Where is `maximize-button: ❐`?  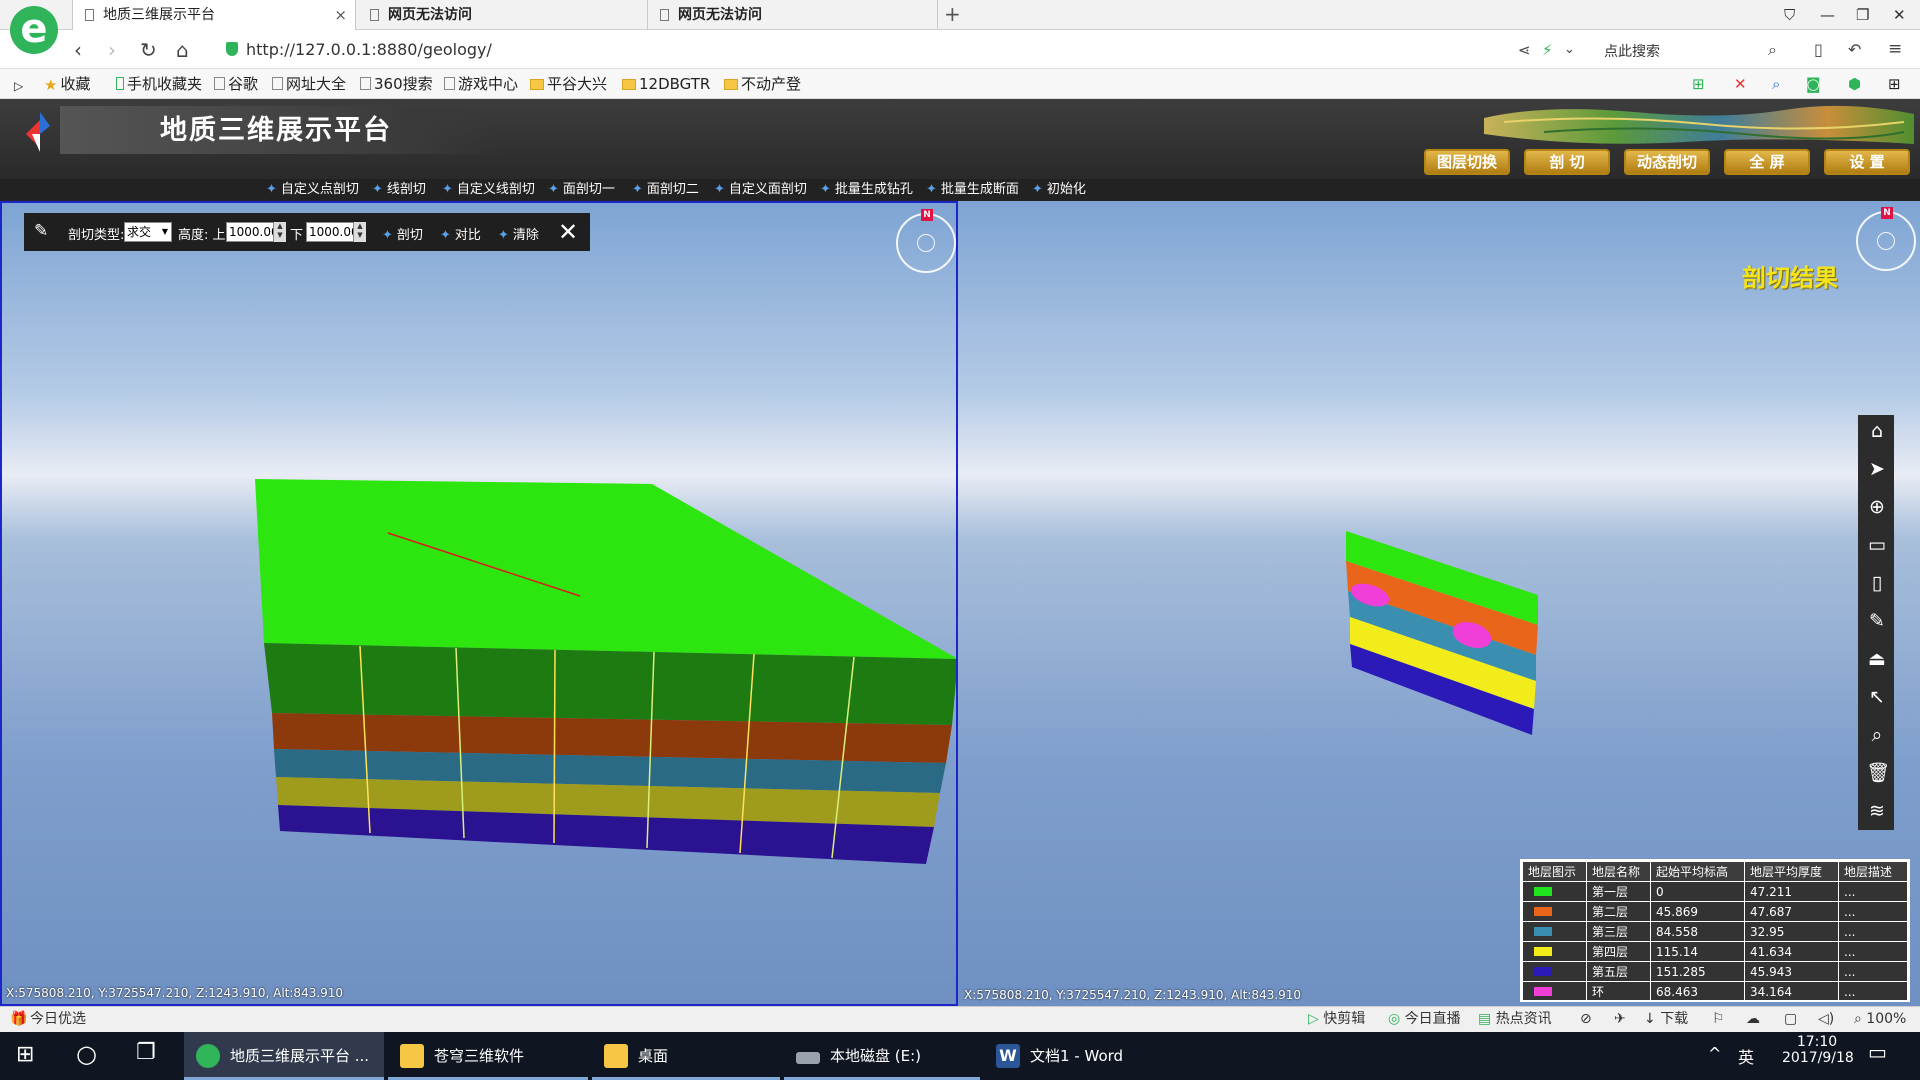 maximize-button: ❐ is located at coordinates (1862, 15).